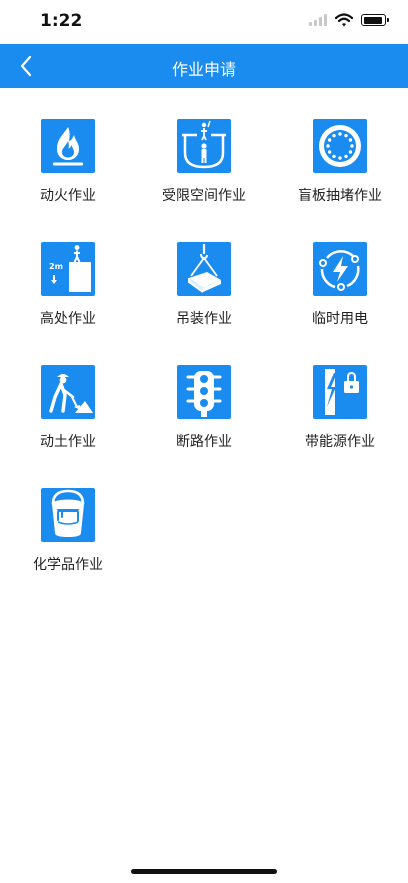 This screenshot has width=408, height=883. Describe the element at coordinates (56, 266) in the screenshot. I see `svg-text: 2m` at that location.